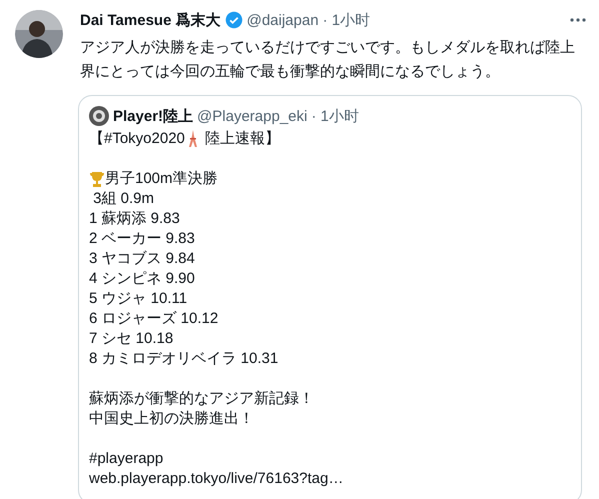 The image size is (599, 499). I want to click on result-line: 5 ウジャ 10.11, so click(138, 299).